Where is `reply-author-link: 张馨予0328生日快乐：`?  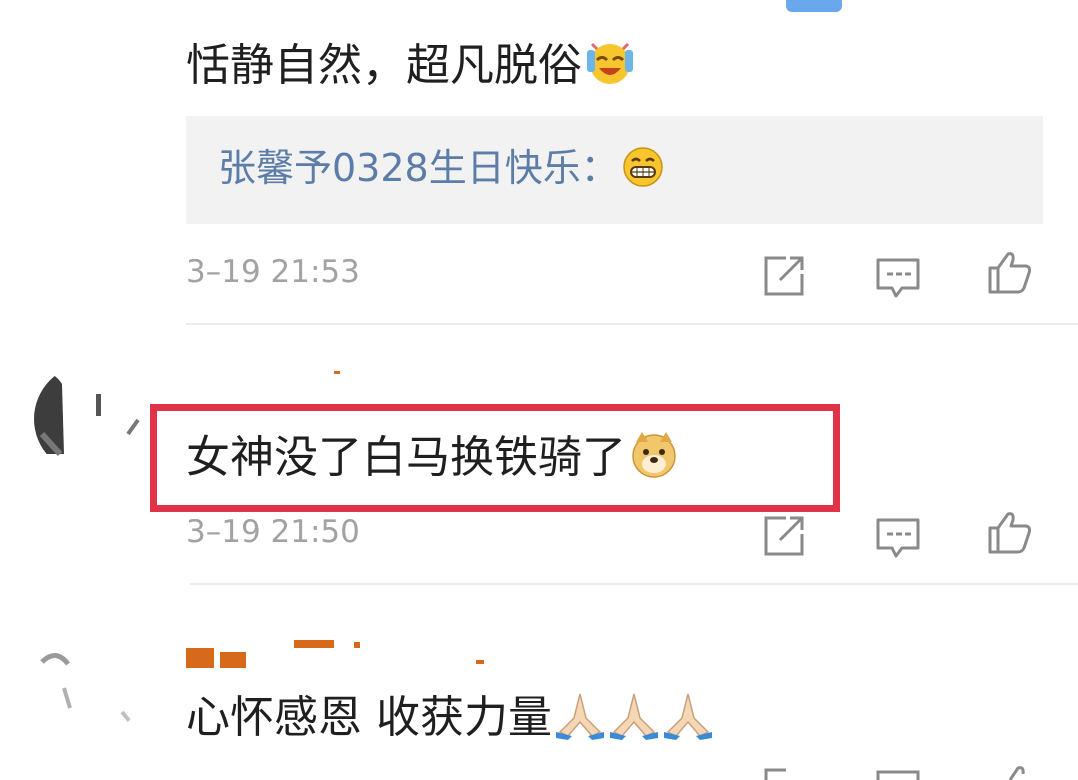 reply-author-link: 张馨予0328生日快乐： is located at coordinates (418, 168).